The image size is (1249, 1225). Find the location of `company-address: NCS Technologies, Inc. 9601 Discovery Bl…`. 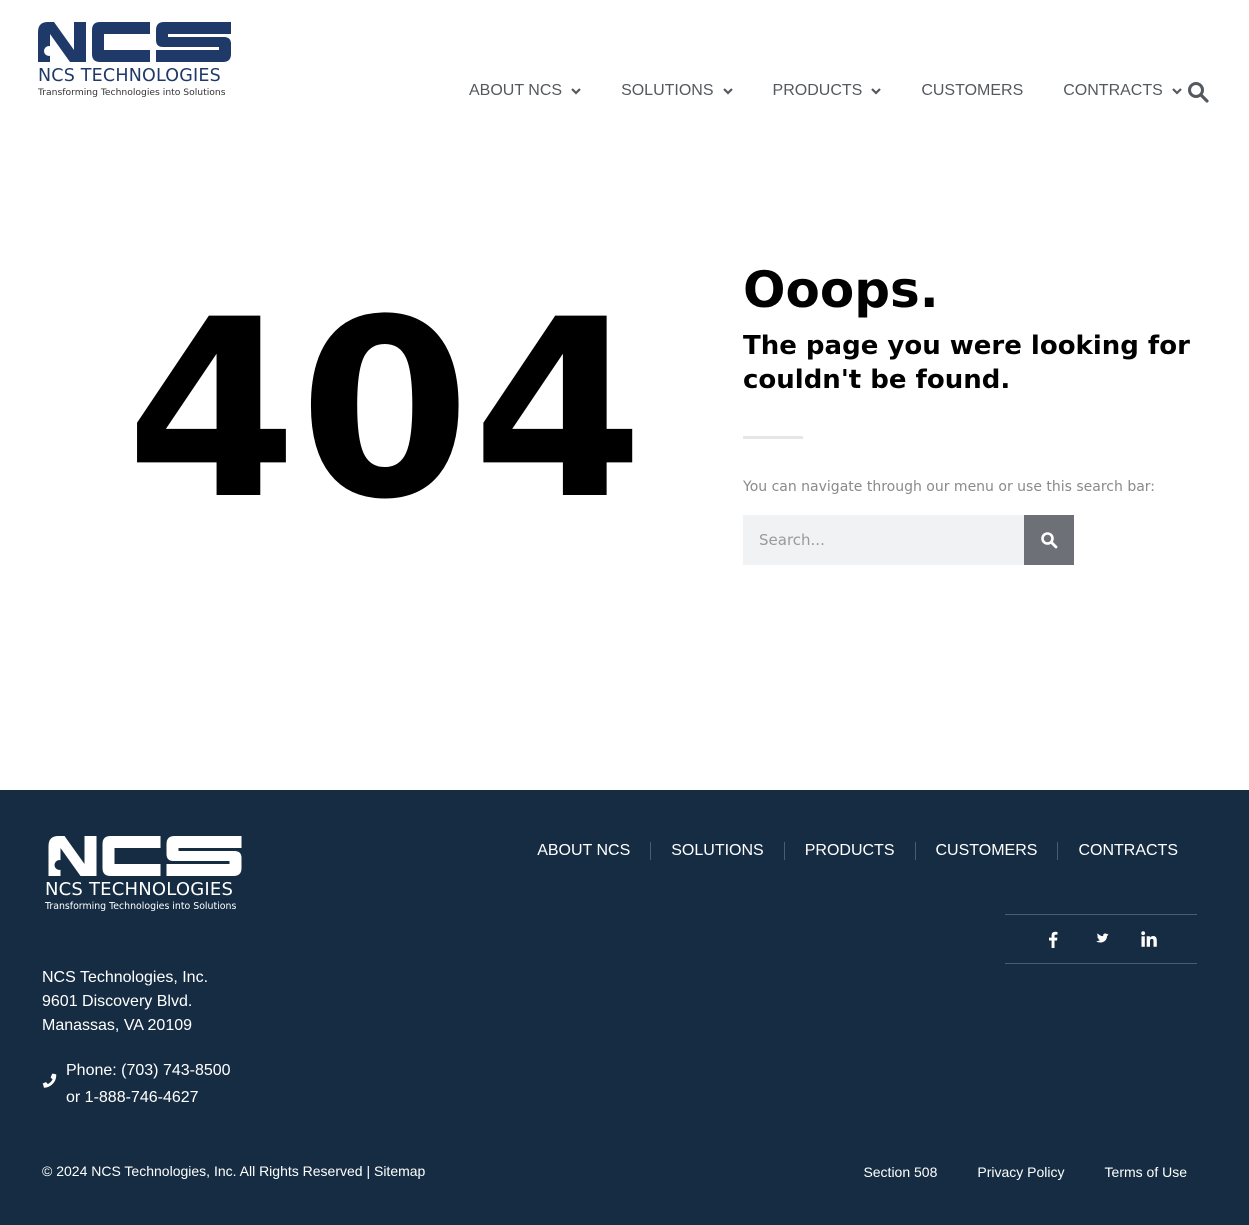

company-address: NCS Technologies, Inc. 9601 Discovery Bl… is located at coordinates (125, 1002).